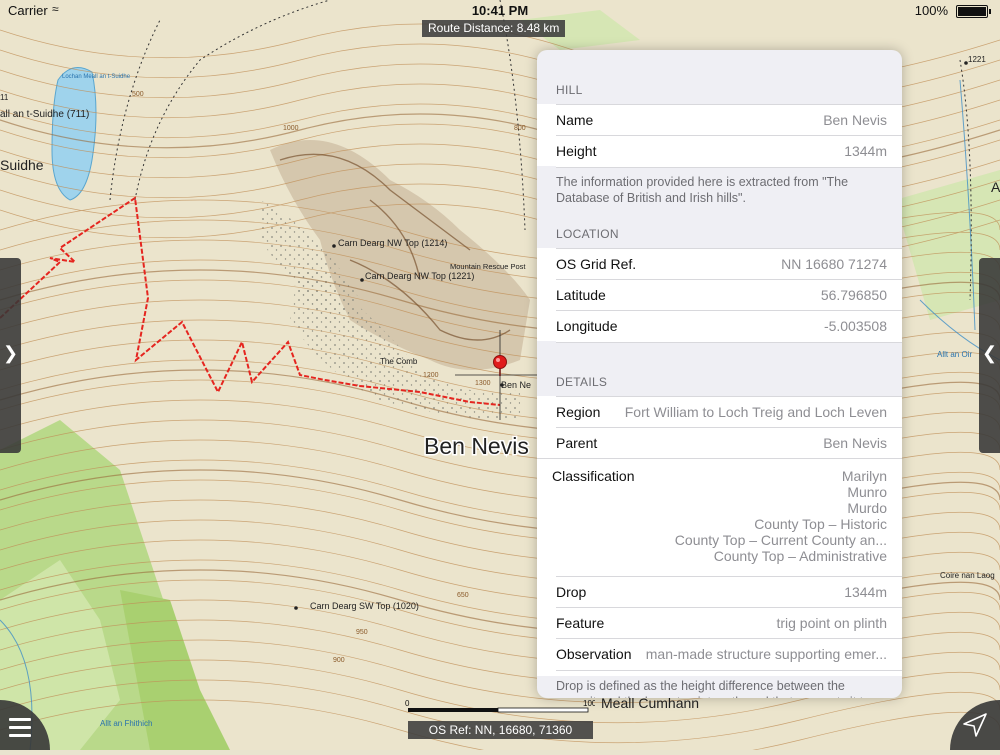  Describe the element at coordinates (339, 660) in the screenshot. I see `svg-text: 900` at that location.